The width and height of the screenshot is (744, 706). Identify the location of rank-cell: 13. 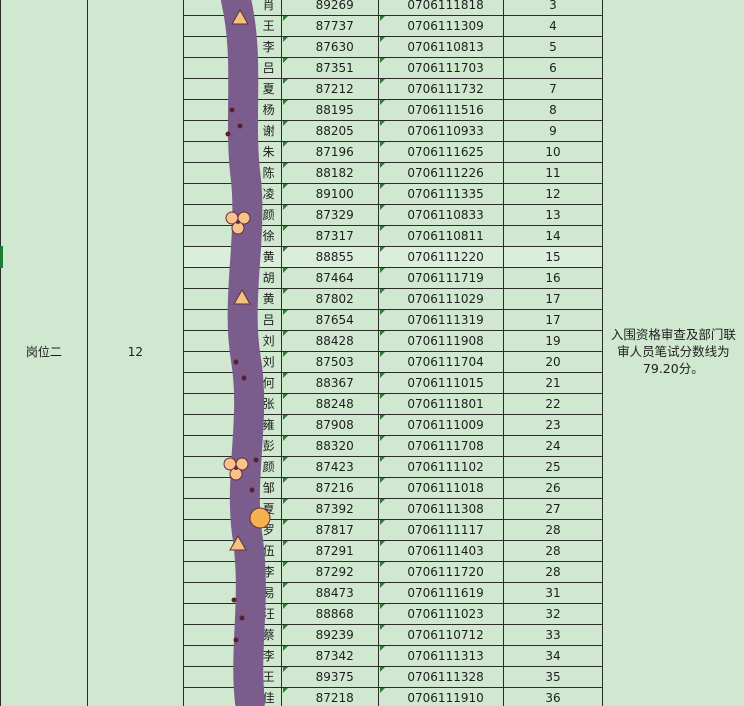
(553, 215).